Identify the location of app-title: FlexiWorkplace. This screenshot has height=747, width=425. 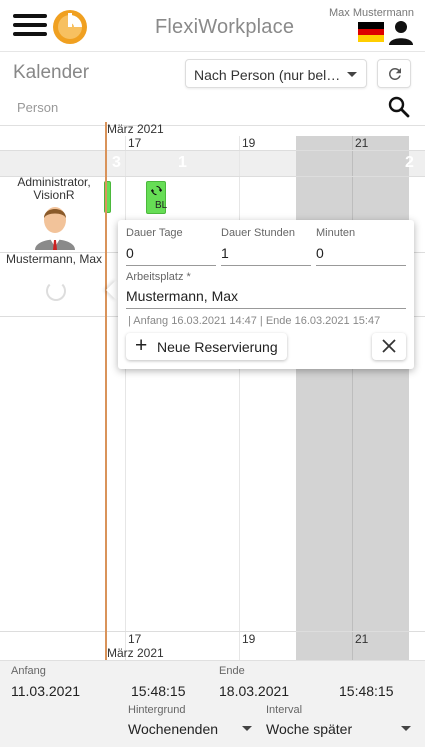
(225, 27).